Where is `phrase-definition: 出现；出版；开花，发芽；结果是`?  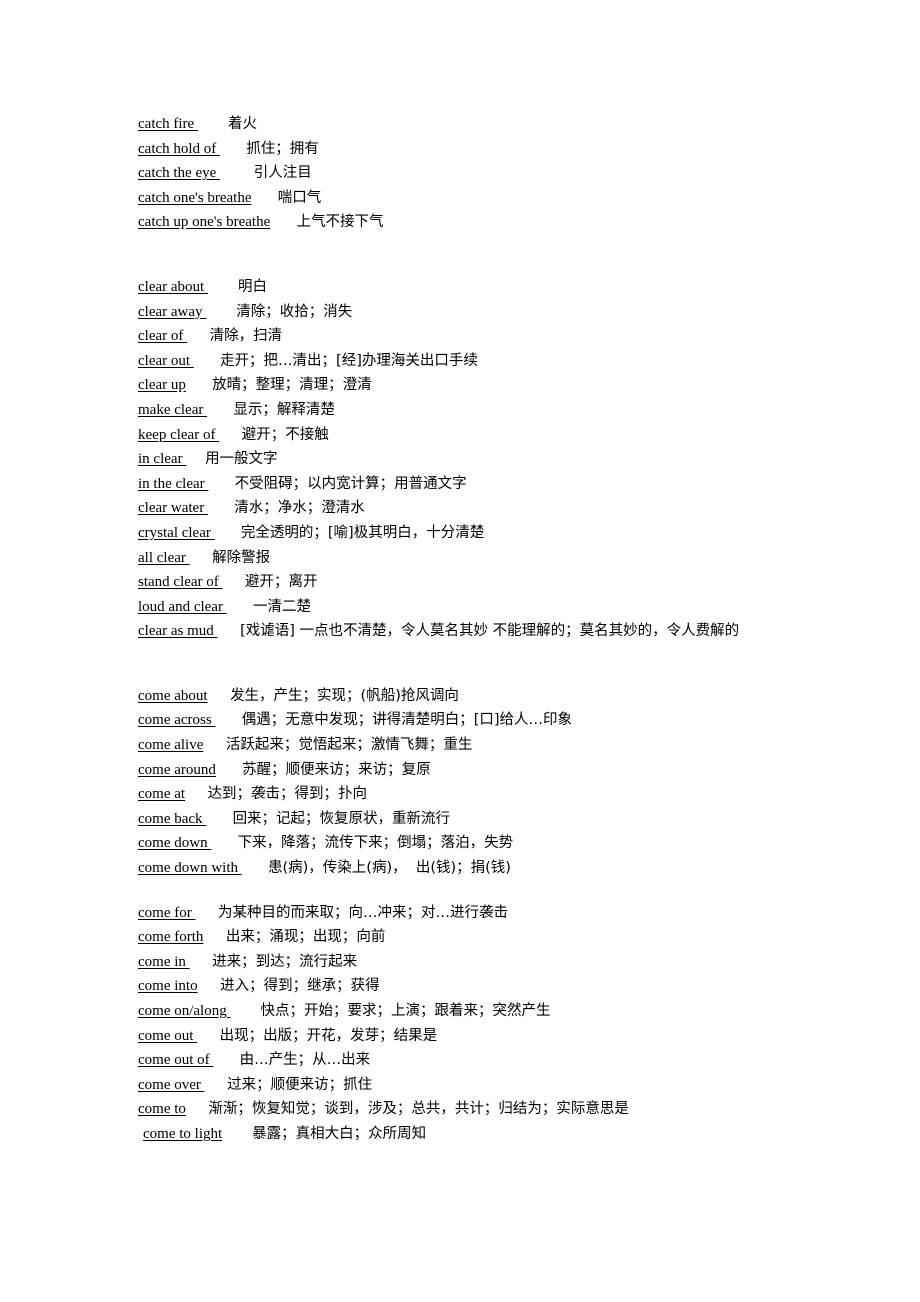 phrase-definition: 出现；出版；开花，发芽；结果是 is located at coordinates (328, 1035).